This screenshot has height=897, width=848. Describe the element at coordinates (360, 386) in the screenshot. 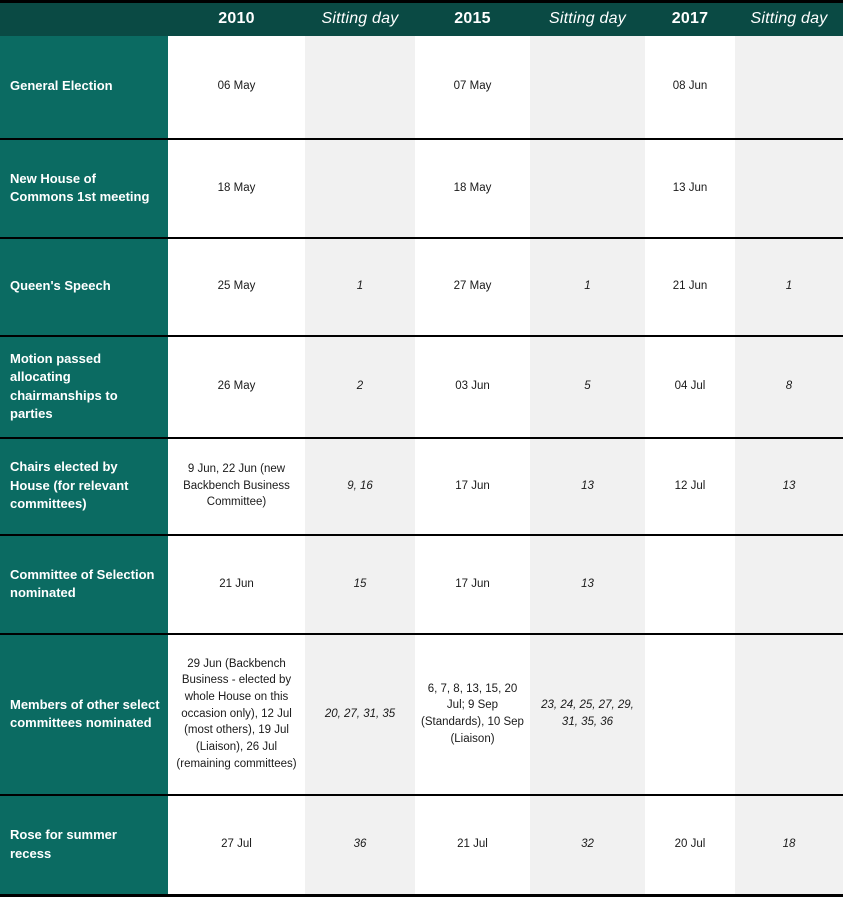

I see `cell-sitting-day-2010: 2` at that location.